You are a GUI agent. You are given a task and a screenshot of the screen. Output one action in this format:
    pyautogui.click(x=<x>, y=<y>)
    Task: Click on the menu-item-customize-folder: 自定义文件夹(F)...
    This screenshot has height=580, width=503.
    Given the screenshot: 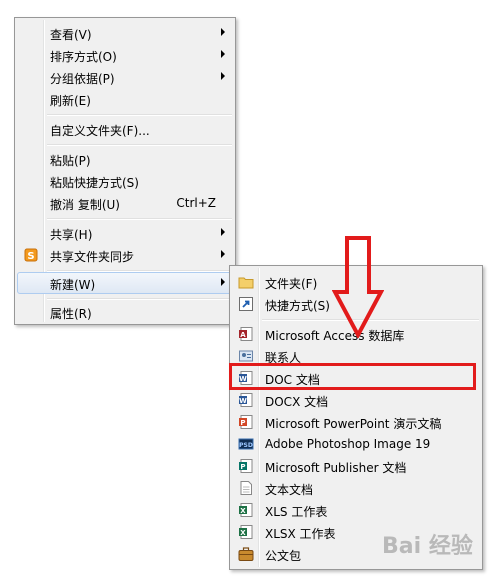 What is the action you would take?
    pyautogui.click(x=125, y=129)
    